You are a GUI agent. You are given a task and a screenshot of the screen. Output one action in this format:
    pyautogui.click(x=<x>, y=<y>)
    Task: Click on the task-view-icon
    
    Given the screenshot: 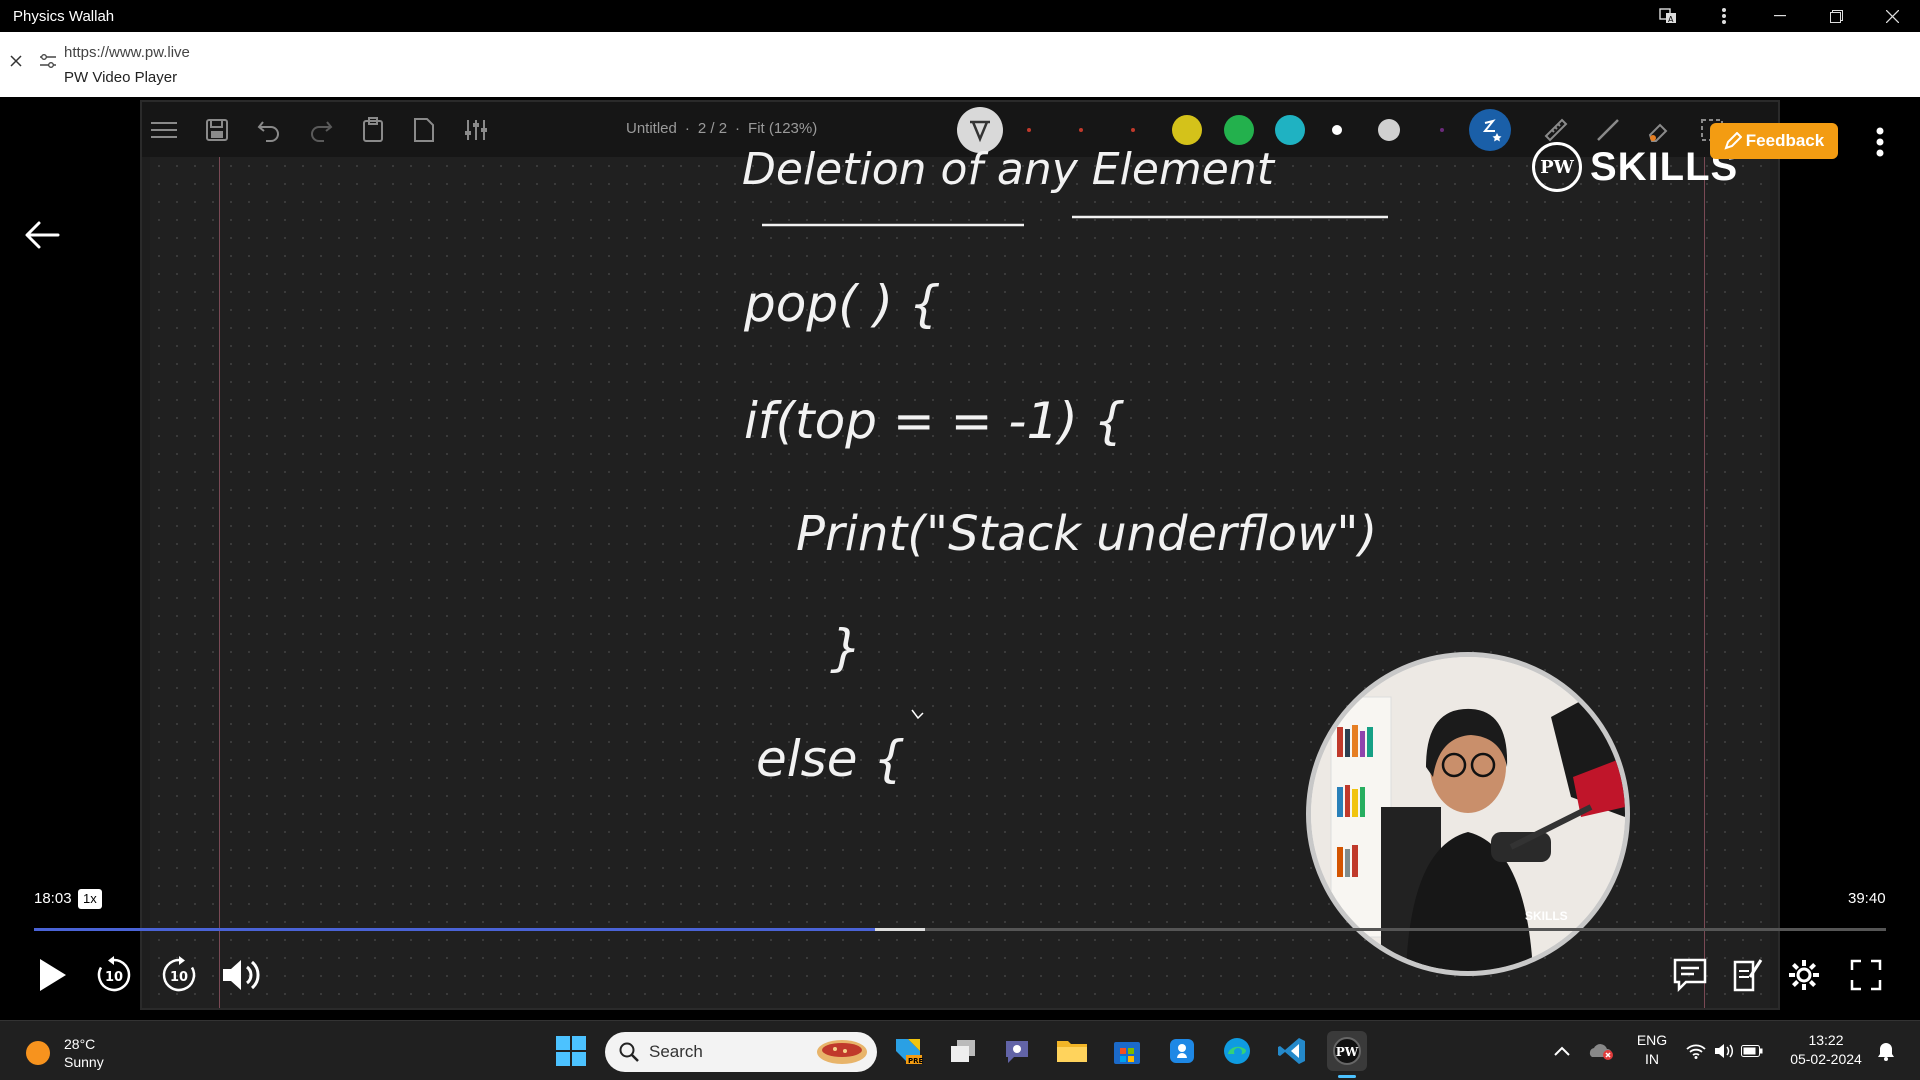 What is the action you would take?
    pyautogui.click(x=963, y=1051)
    